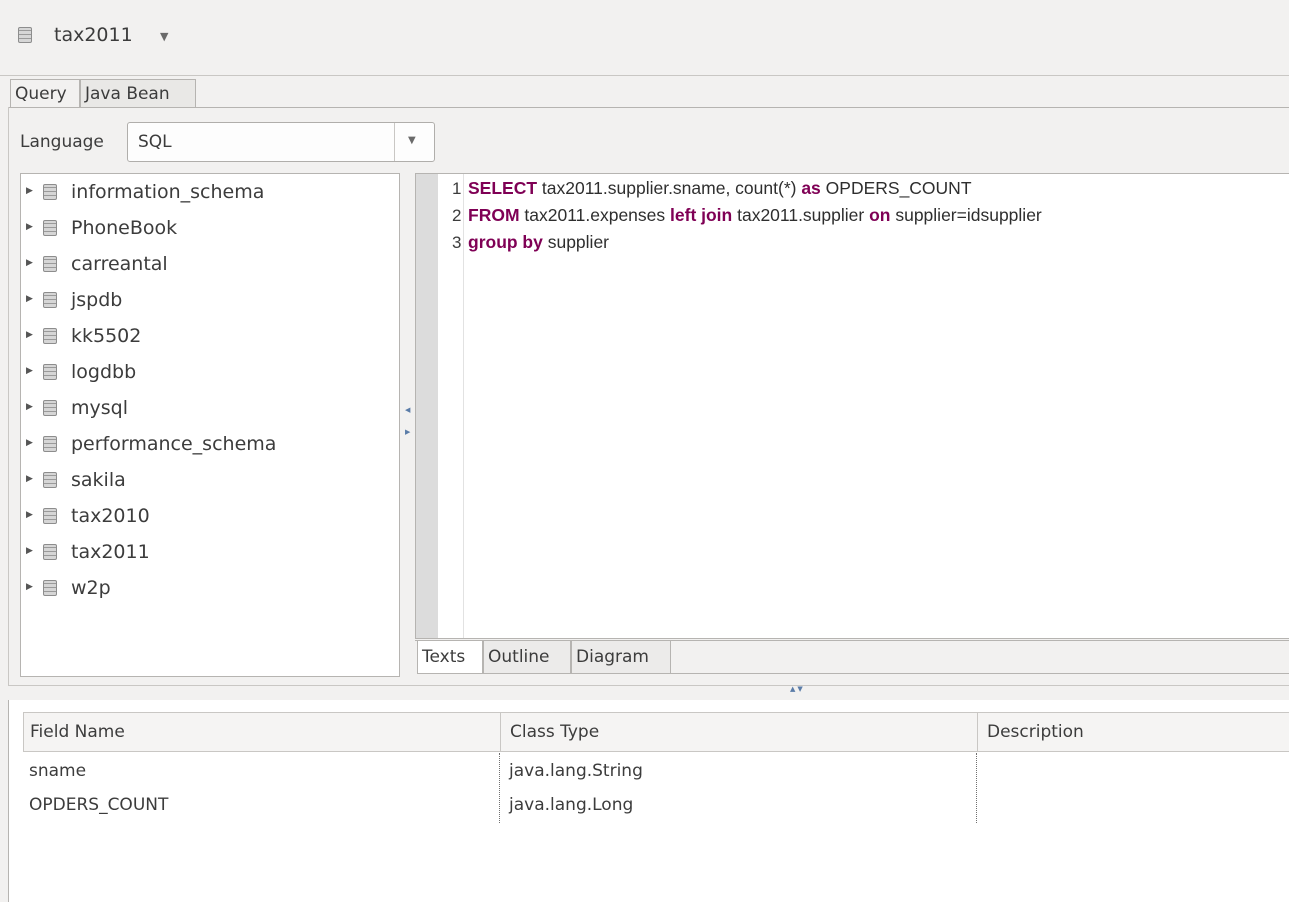  What do you see at coordinates (451, 406) in the screenshot?
I see `line-numbers: 1 2 3` at bounding box center [451, 406].